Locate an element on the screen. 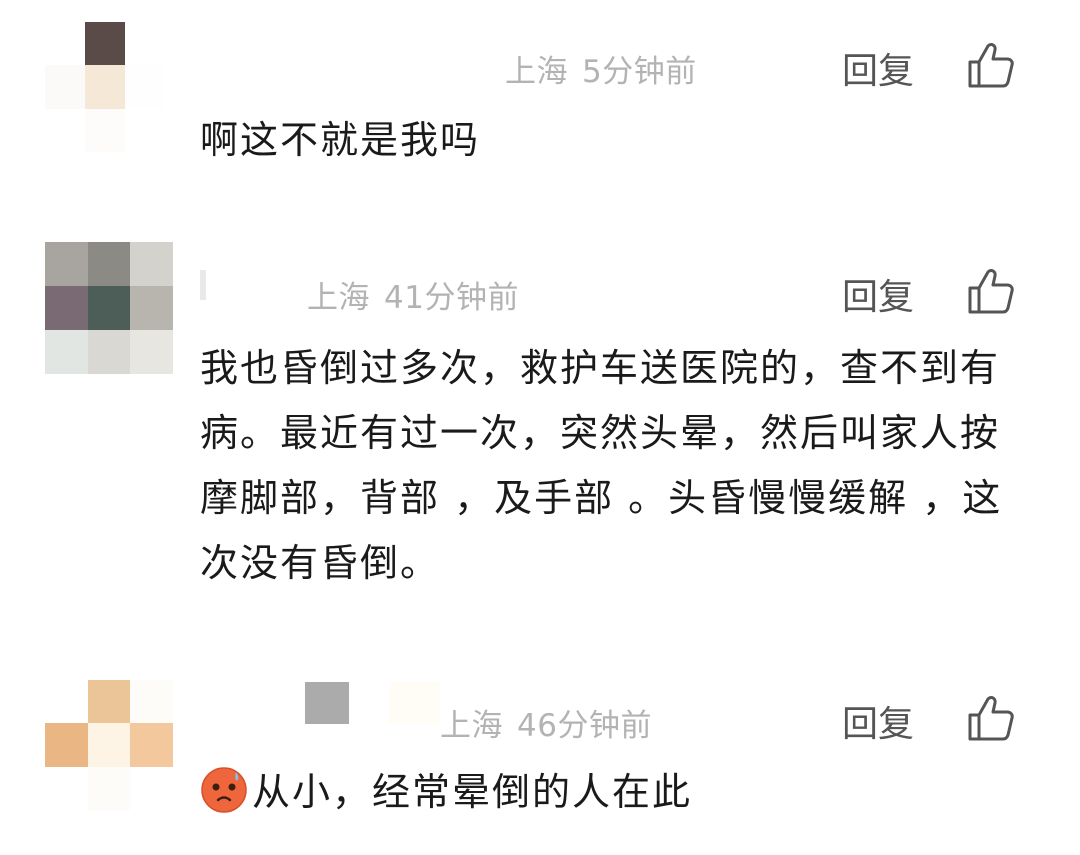  comment-time: 46分钟前 is located at coordinates (584, 726).